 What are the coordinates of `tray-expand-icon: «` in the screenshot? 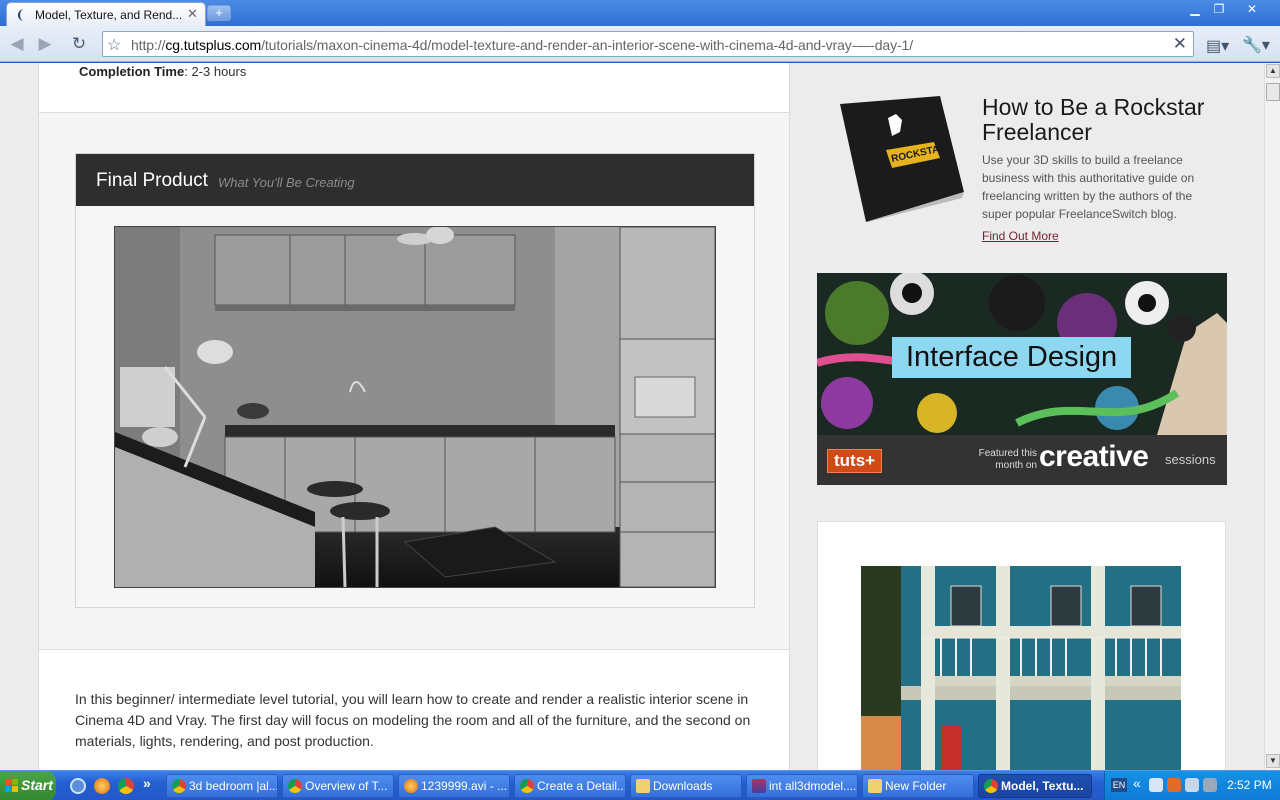 It's located at (1137, 783).